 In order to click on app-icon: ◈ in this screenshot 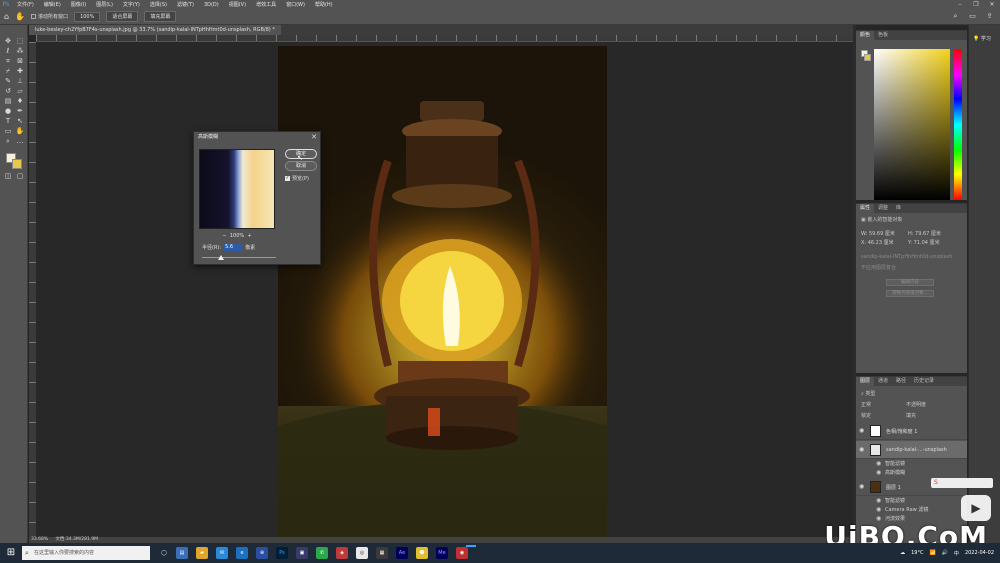, I will do `click(342, 553)`.